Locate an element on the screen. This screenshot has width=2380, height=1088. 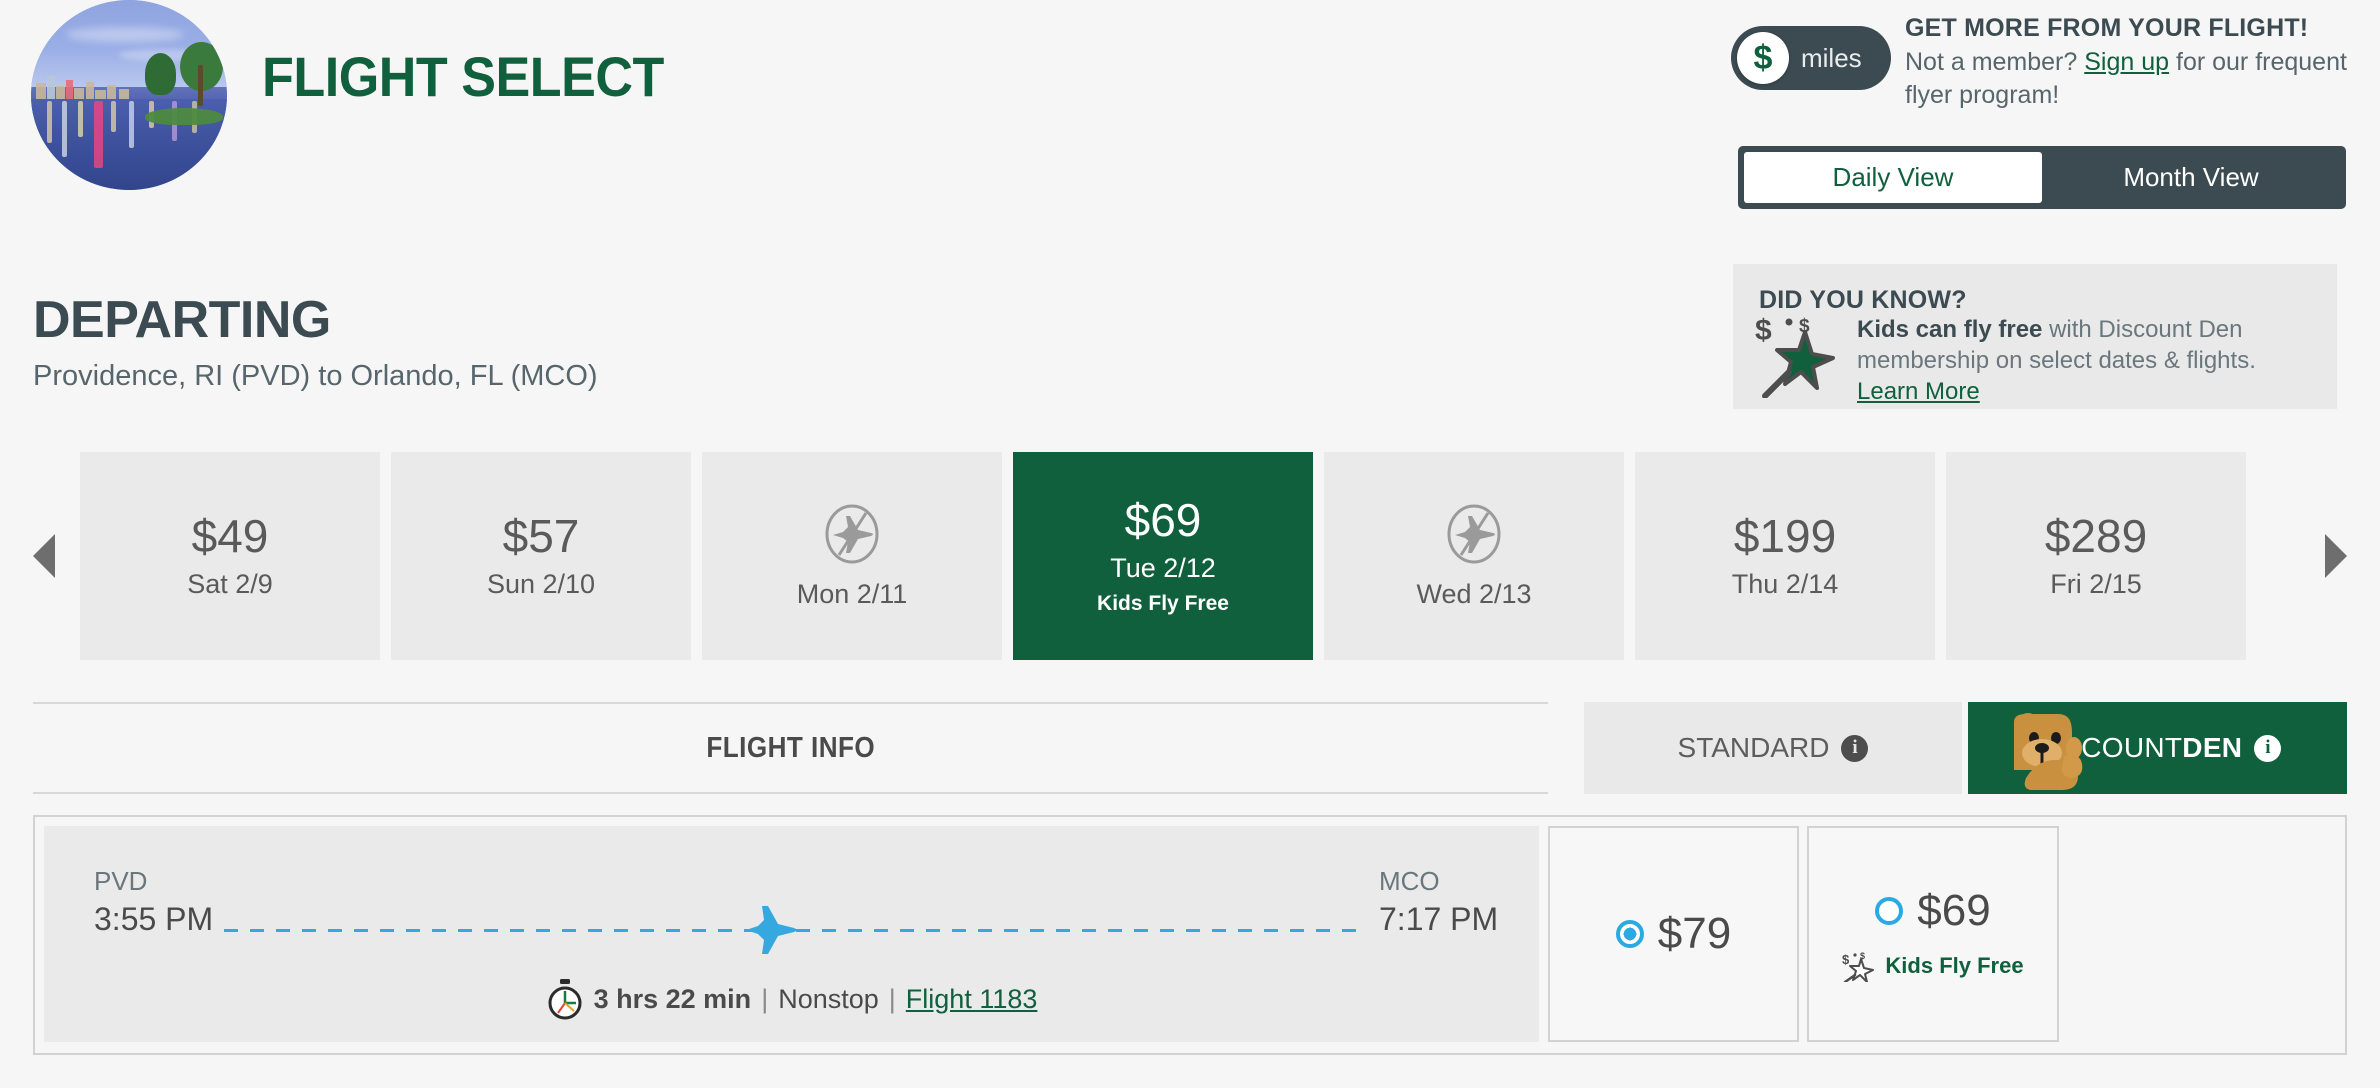
date-tile-badge: Kids Fly Free is located at coordinates (1163, 603).